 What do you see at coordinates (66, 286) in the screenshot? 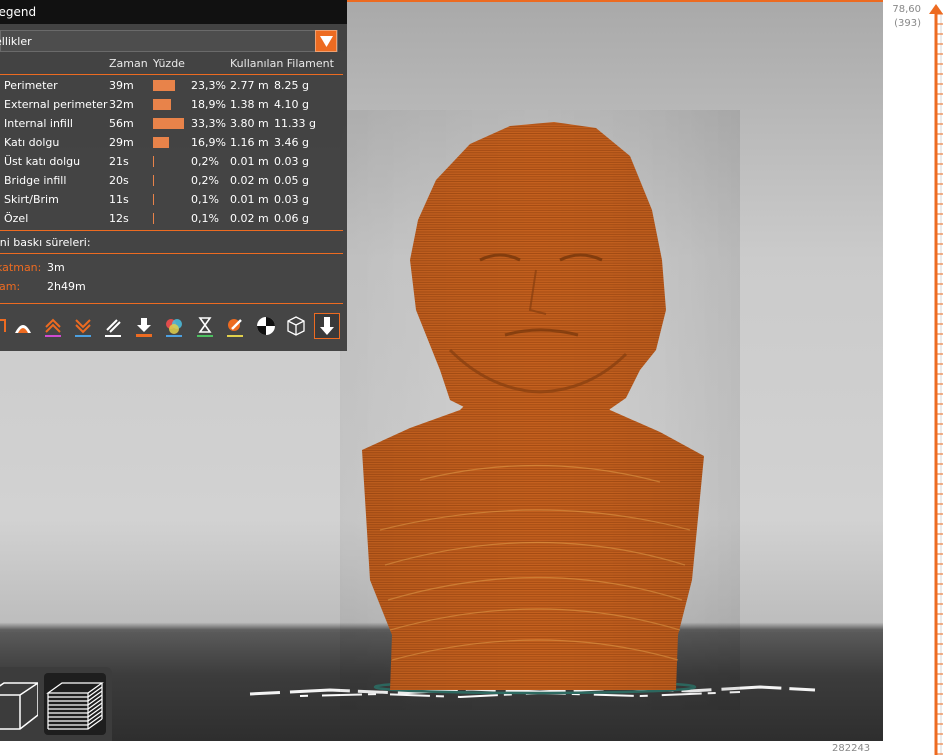
I see `estimate-total-value: 2h49m` at bounding box center [66, 286].